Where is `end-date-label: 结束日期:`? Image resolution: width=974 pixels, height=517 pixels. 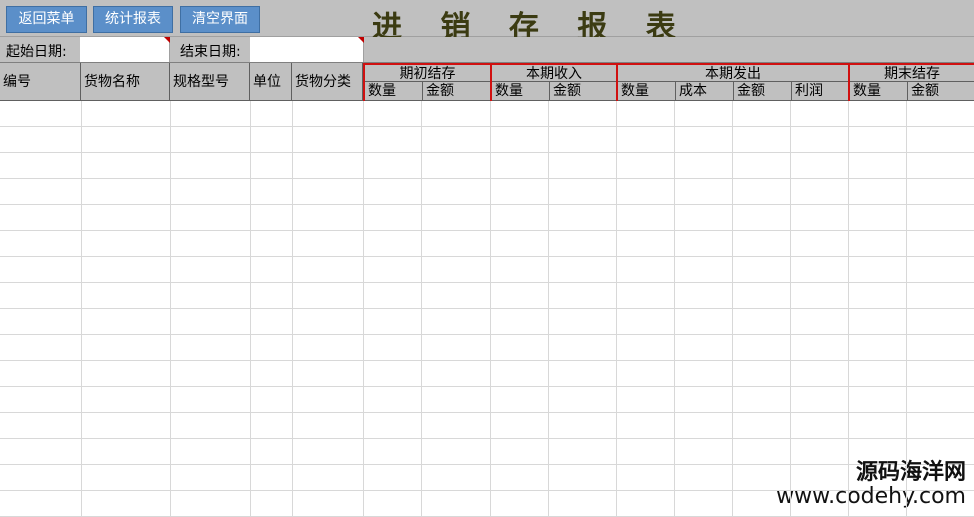
end-date-label: 结束日期: is located at coordinates (210, 52).